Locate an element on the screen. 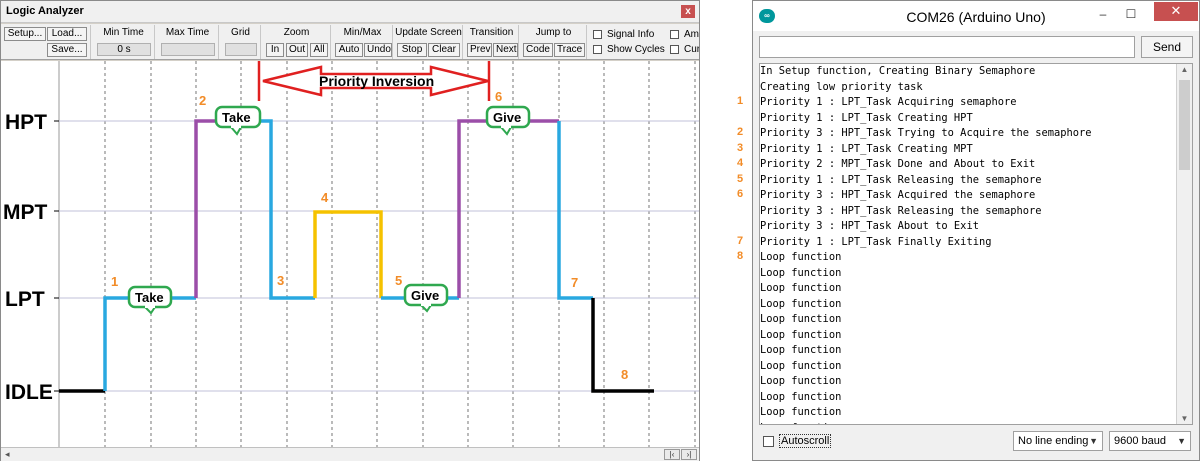 The height and width of the screenshot is (461, 1200). minmax-group: Min/Max Auto Undo is located at coordinates (363, 42).